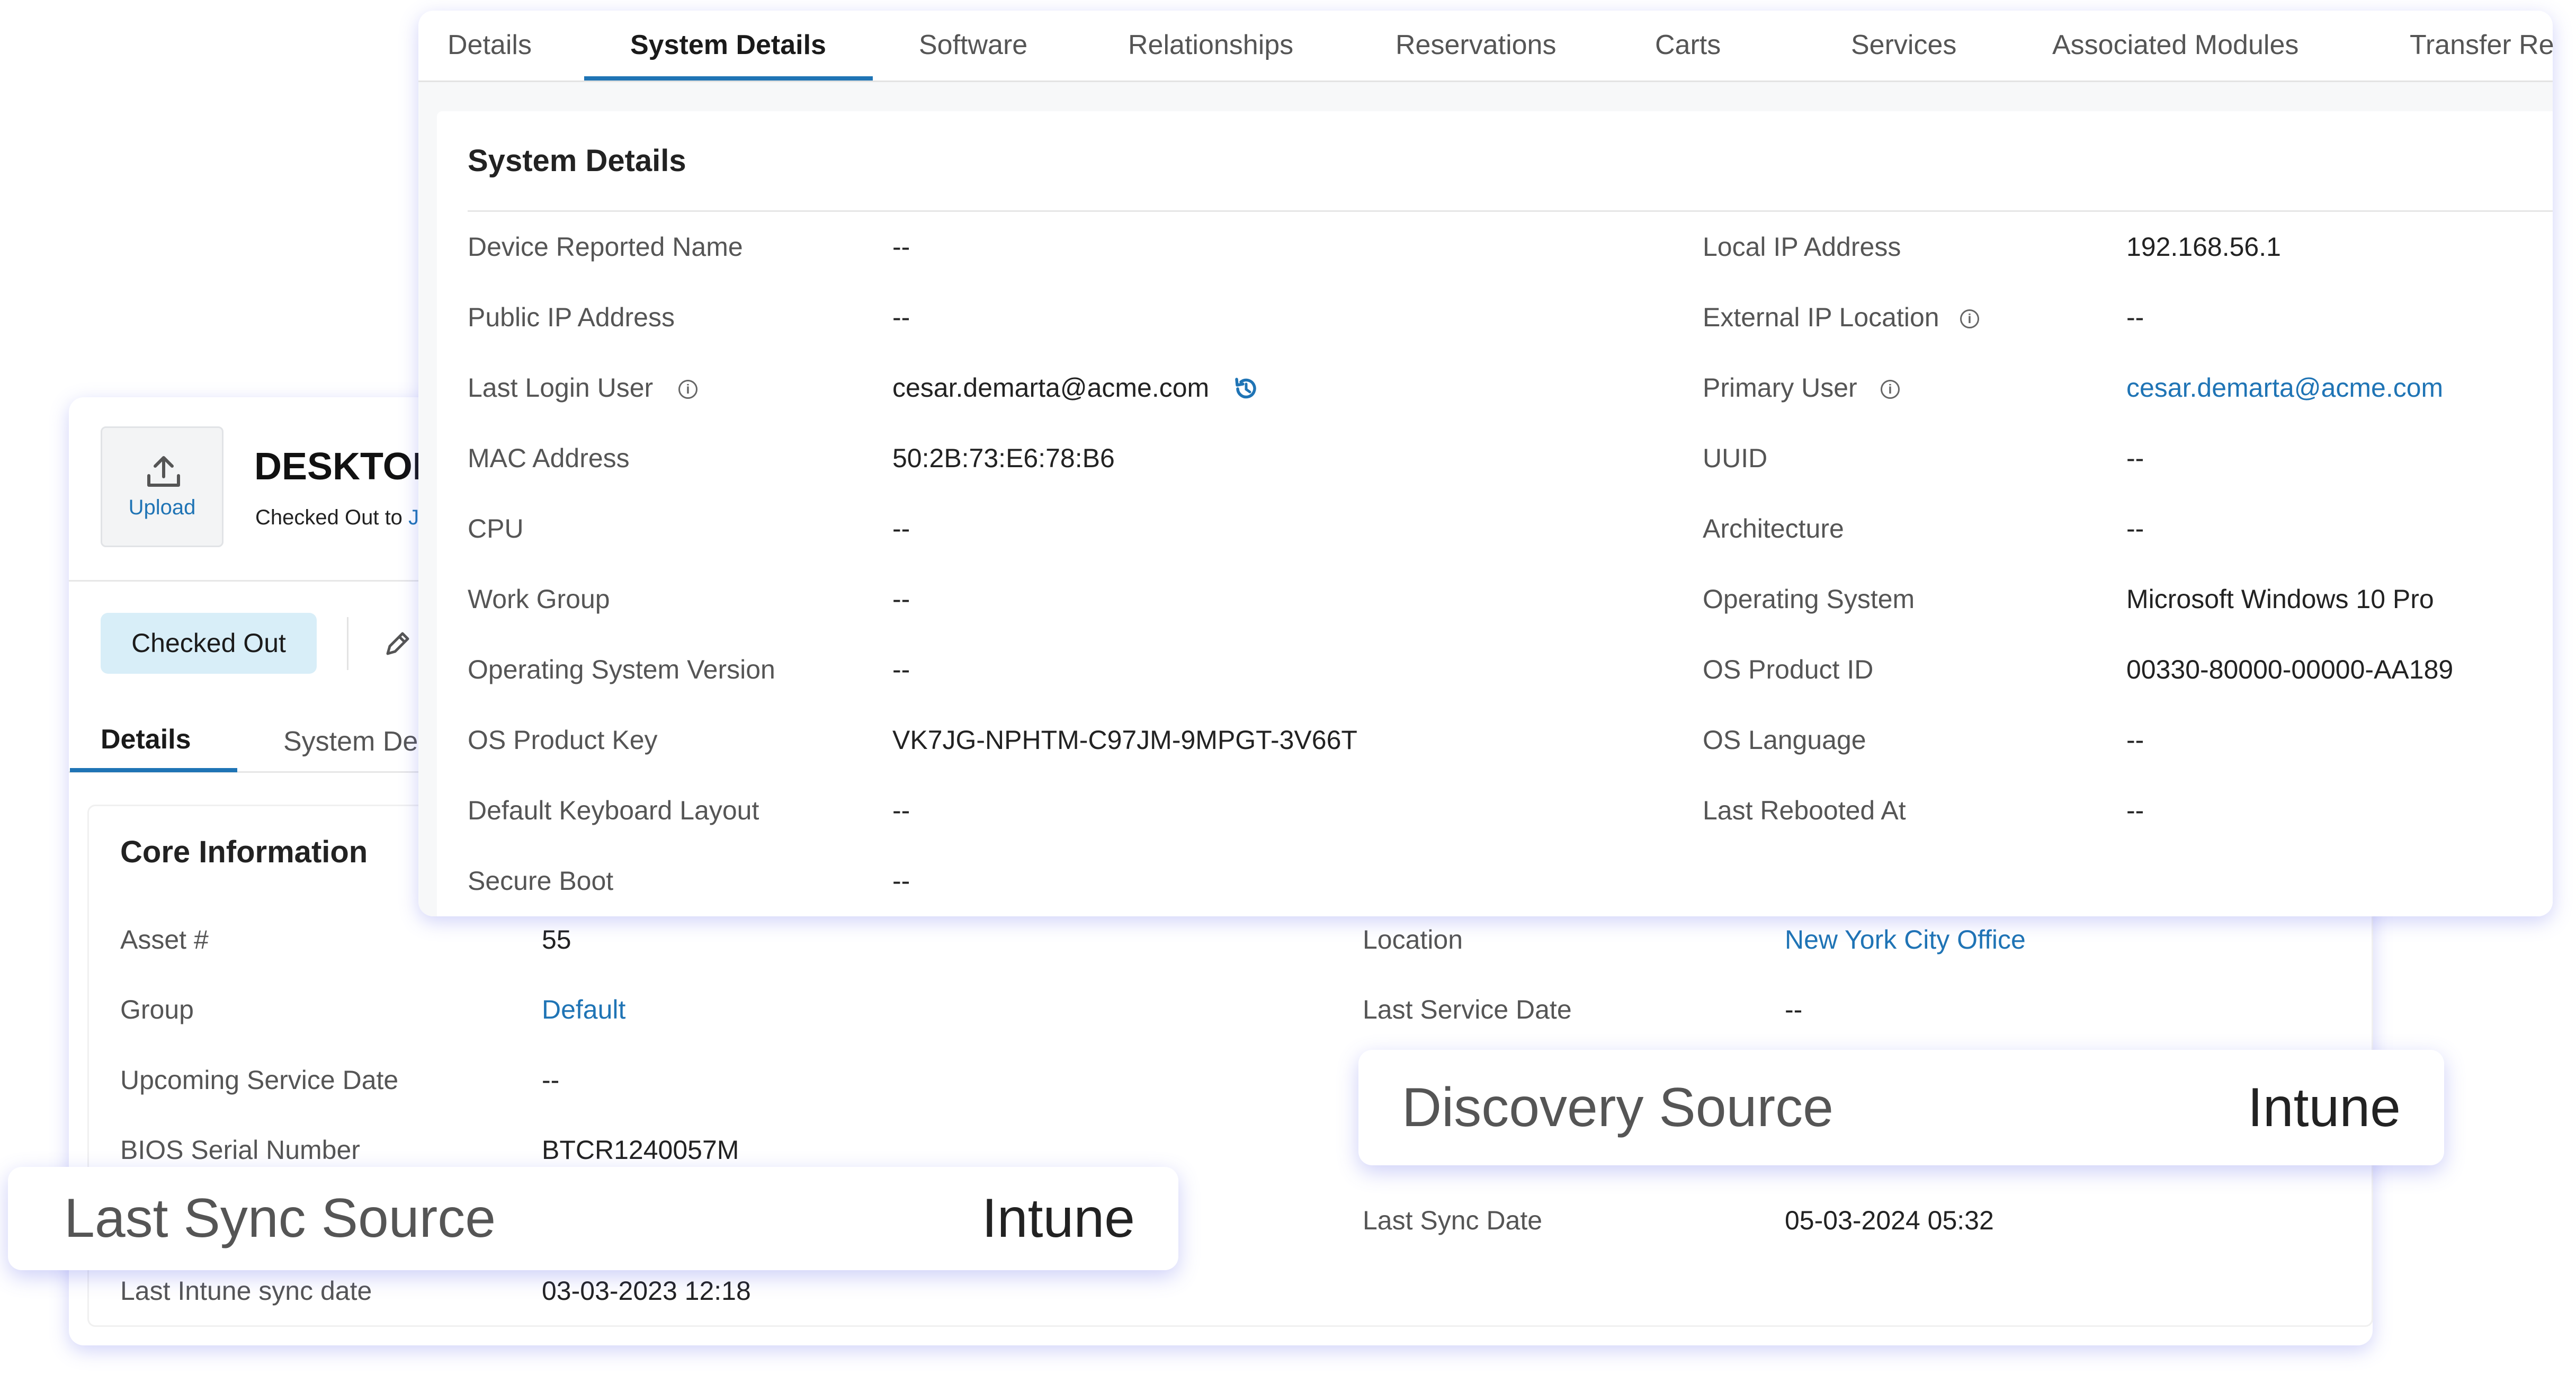 The image size is (2576, 1374). I want to click on system-field-label: OS Product Key, so click(563, 740).